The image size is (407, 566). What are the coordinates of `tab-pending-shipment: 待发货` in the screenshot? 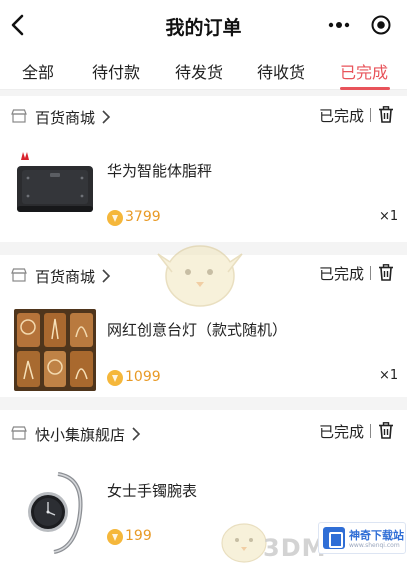 It's located at (199, 71).